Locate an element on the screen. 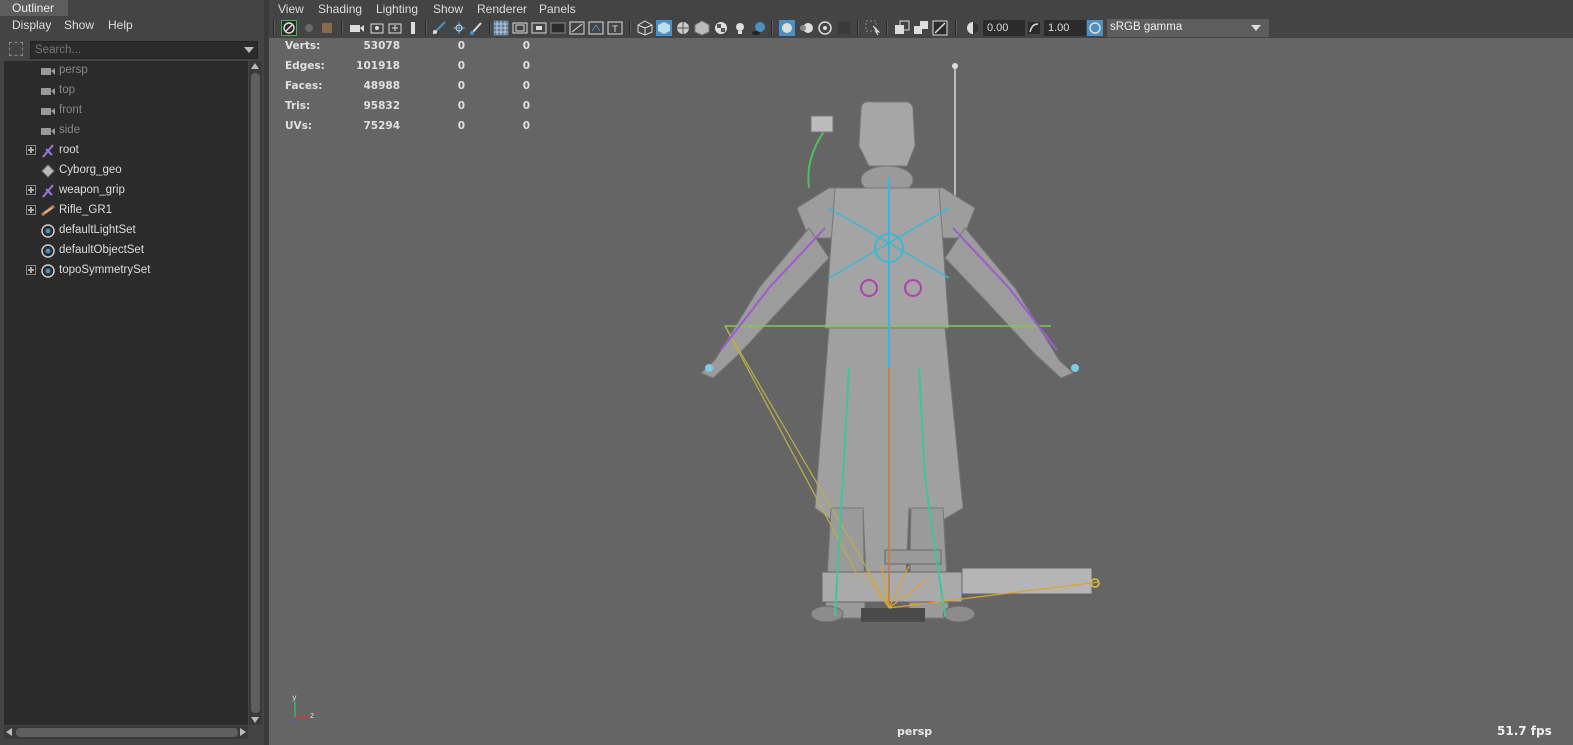 Image resolution: width=1573 pixels, height=745 pixels. panel-menu-shading: Shading is located at coordinates (340, 9).